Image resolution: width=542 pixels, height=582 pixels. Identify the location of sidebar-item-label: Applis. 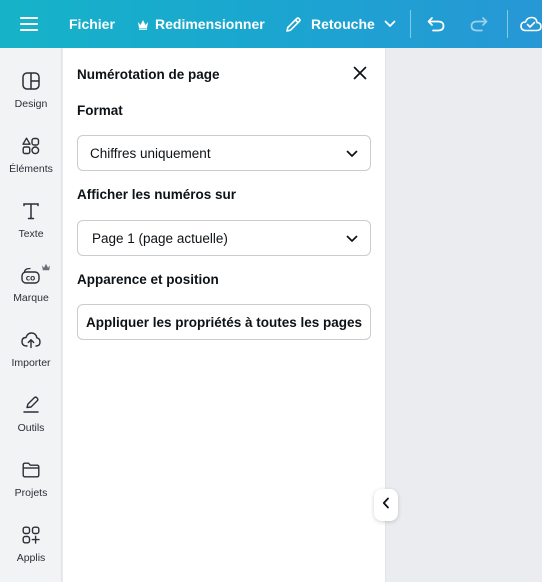
(31, 558).